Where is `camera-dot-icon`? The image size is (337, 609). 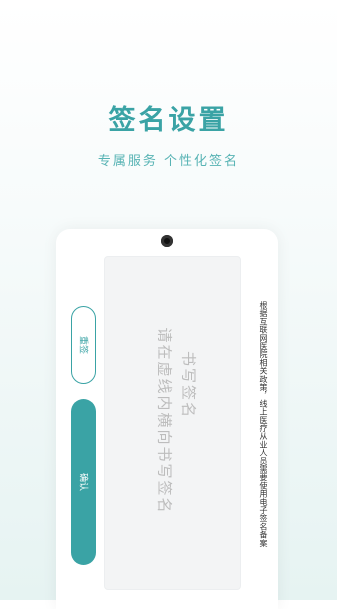 camera-dot-icon is located at coordinates (167, 241).